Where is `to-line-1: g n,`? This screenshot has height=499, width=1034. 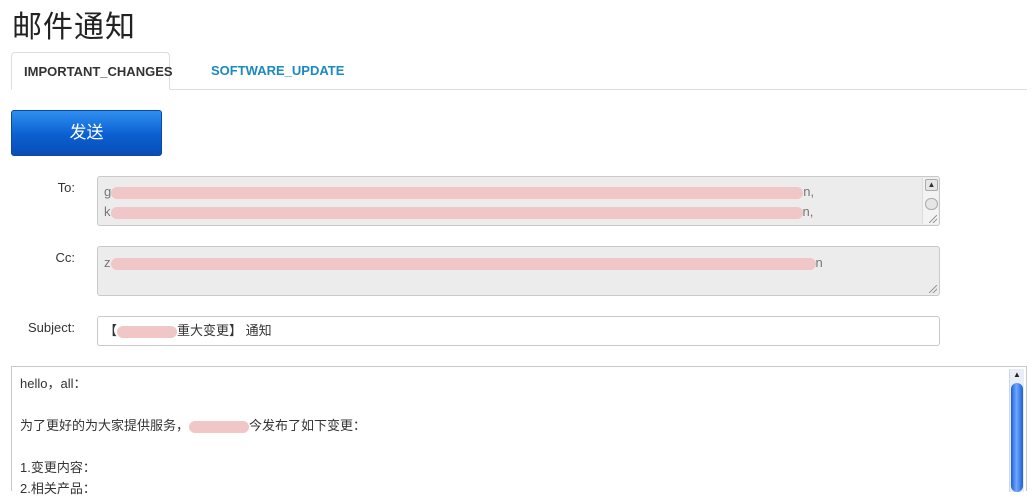
to-line-1: g n, is located at coordinates (459, 191).